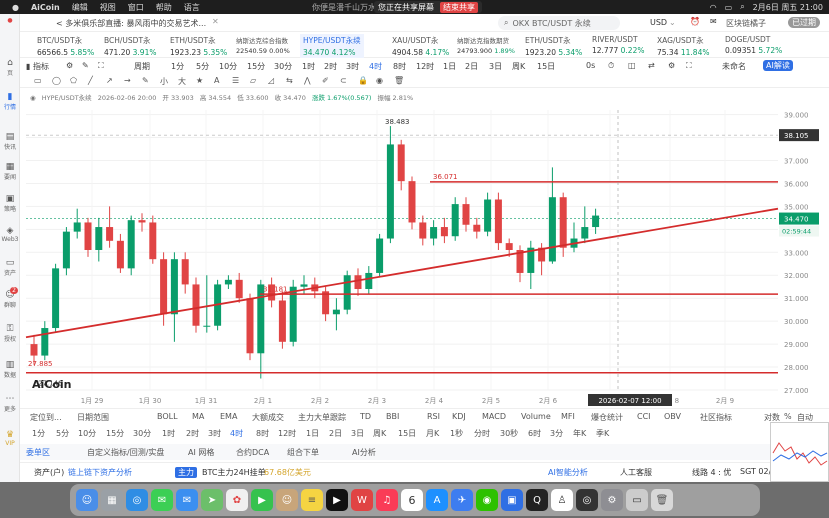 The height and width of the screenshot is (518, 829). Describe the element at coordinates (387, 500) in the screenshot. I see `music-icon: ♫` at that location.